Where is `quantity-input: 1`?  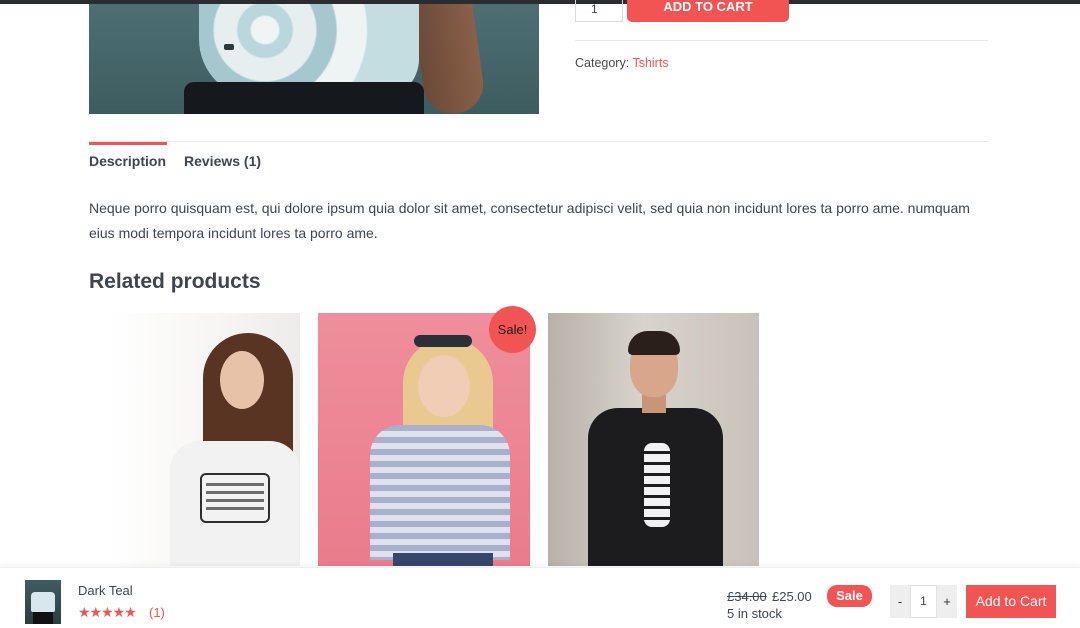
quantity-input: 1 is located at coordinates (599, 11).